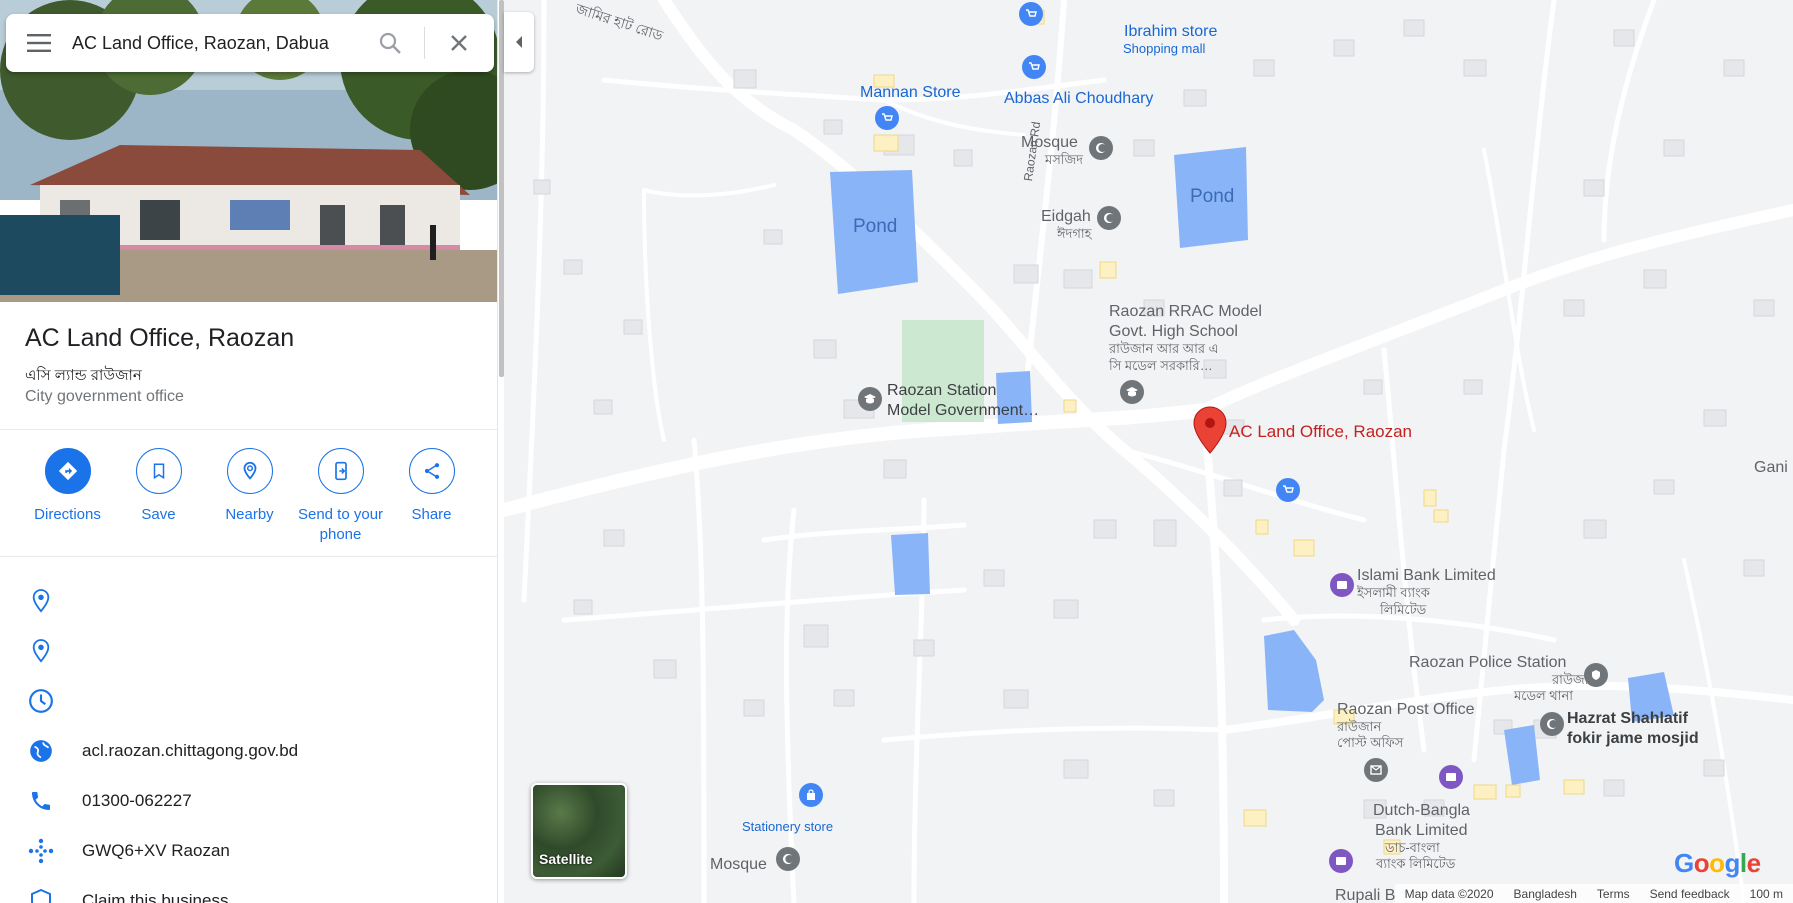 The height and width of the screenshot is (903, 1793). What do you see at coordinates (1320, 431) in the screenshot?
I see `selected-location-label: AC Land Office, Raozan` at bounding box center [1320, 431].